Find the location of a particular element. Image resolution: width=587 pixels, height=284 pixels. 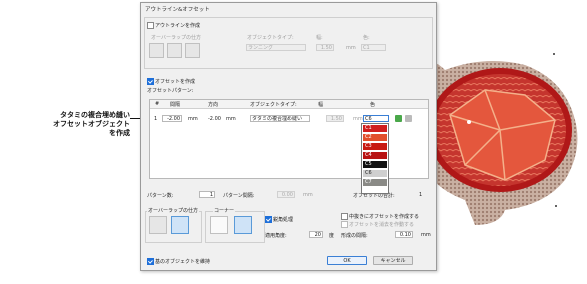

middle-offset-label: 中抜きにオフセットを作成する is located at coordinates (384, 217).